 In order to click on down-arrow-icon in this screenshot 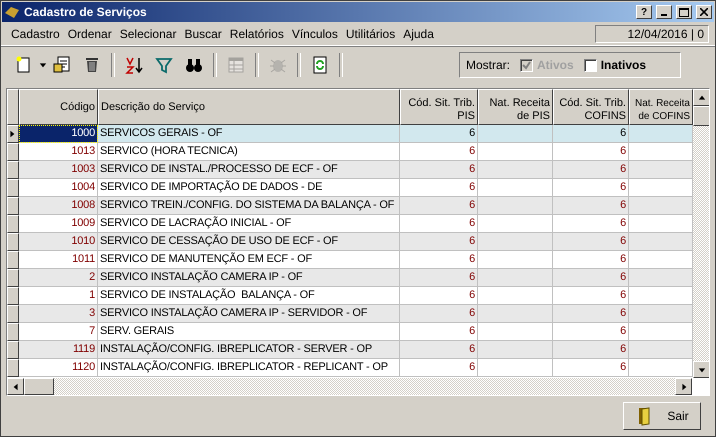, I will do `click(702, 370)`.